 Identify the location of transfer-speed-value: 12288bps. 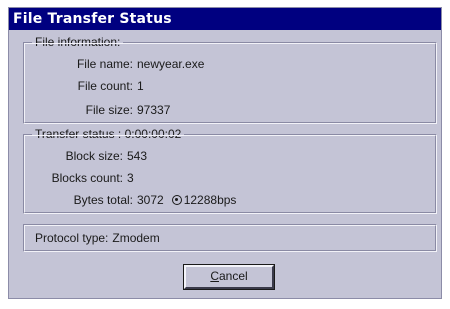
(210, 200).